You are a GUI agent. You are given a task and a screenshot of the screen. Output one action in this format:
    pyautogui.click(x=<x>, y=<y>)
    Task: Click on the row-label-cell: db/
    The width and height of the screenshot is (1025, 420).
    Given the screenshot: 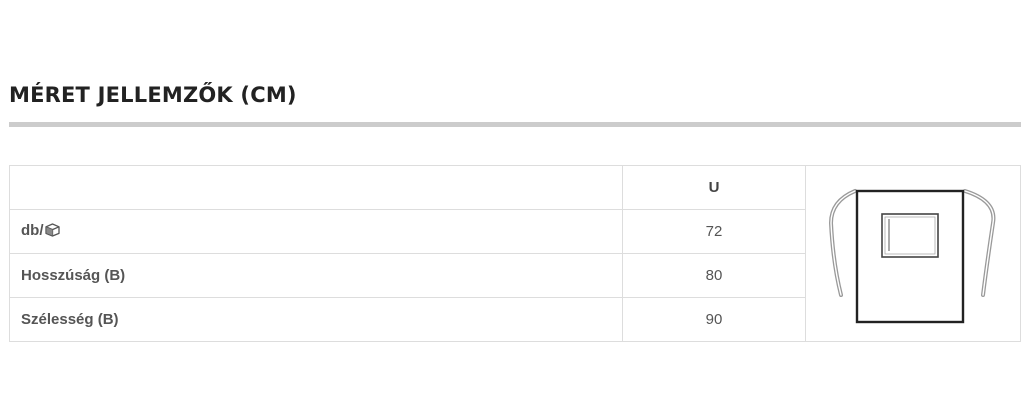 What is the action you would take?
    pyautogui.click(x=316, y=231)
    